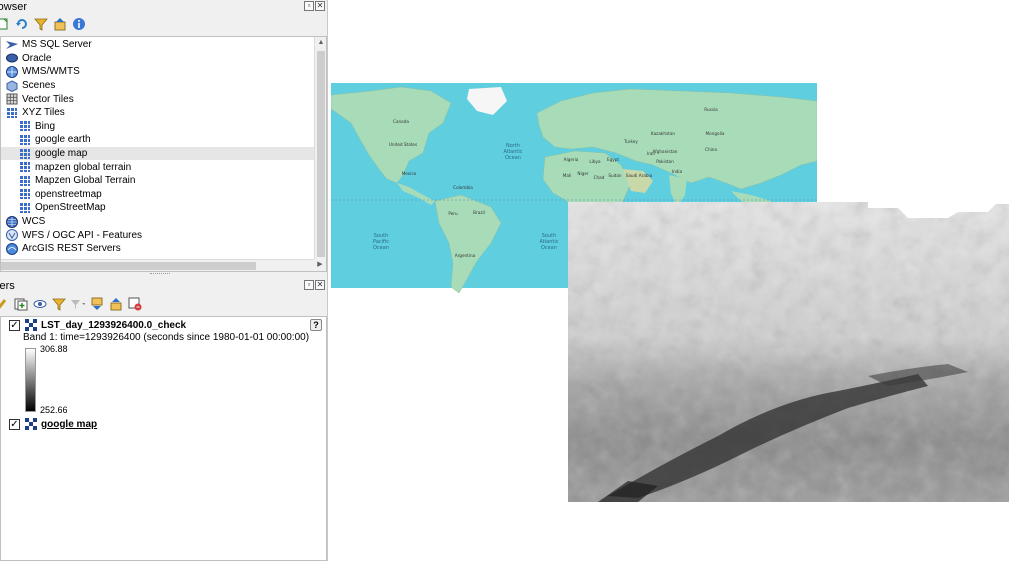 This screenshot has width=1035, height=561. I want to click on layers-panel-title-bar: yers ▫ ✕, so click(164, 286).